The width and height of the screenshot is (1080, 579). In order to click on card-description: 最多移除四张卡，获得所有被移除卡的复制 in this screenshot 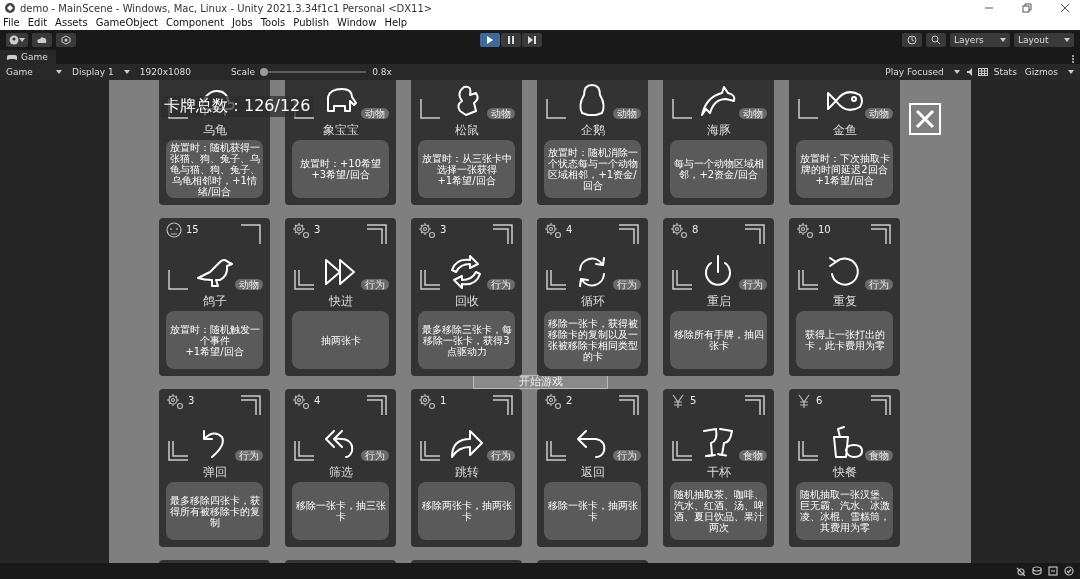, I will do `click(214, 511)`.